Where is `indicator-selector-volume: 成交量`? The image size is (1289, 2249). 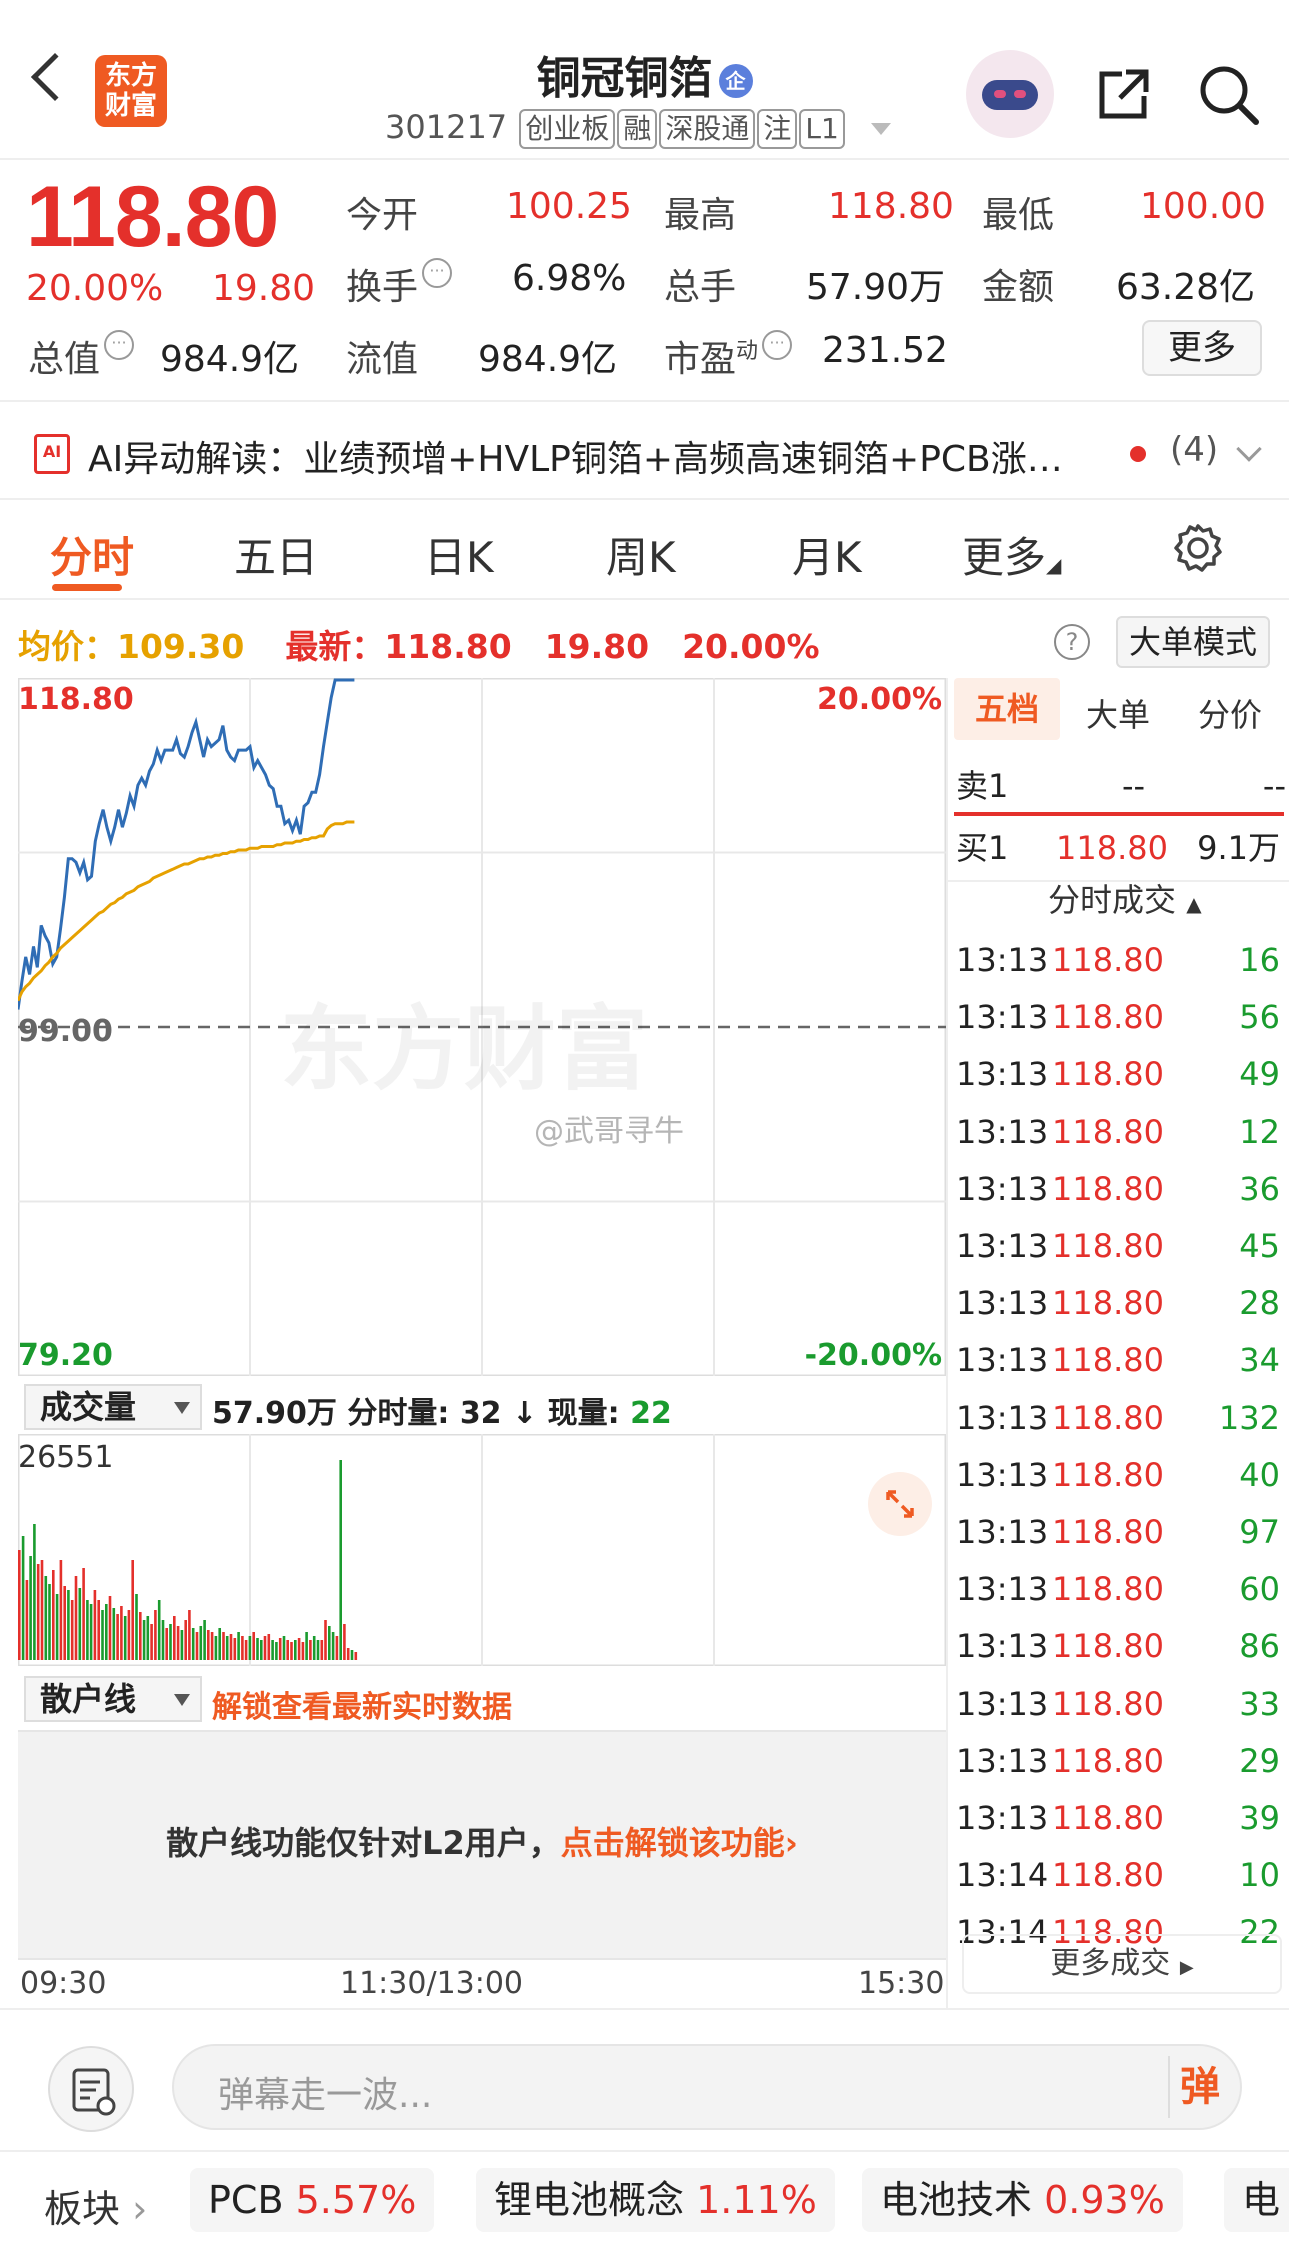
indicator-selector-volume: 成交量 is located at coordinates (113, 1407).